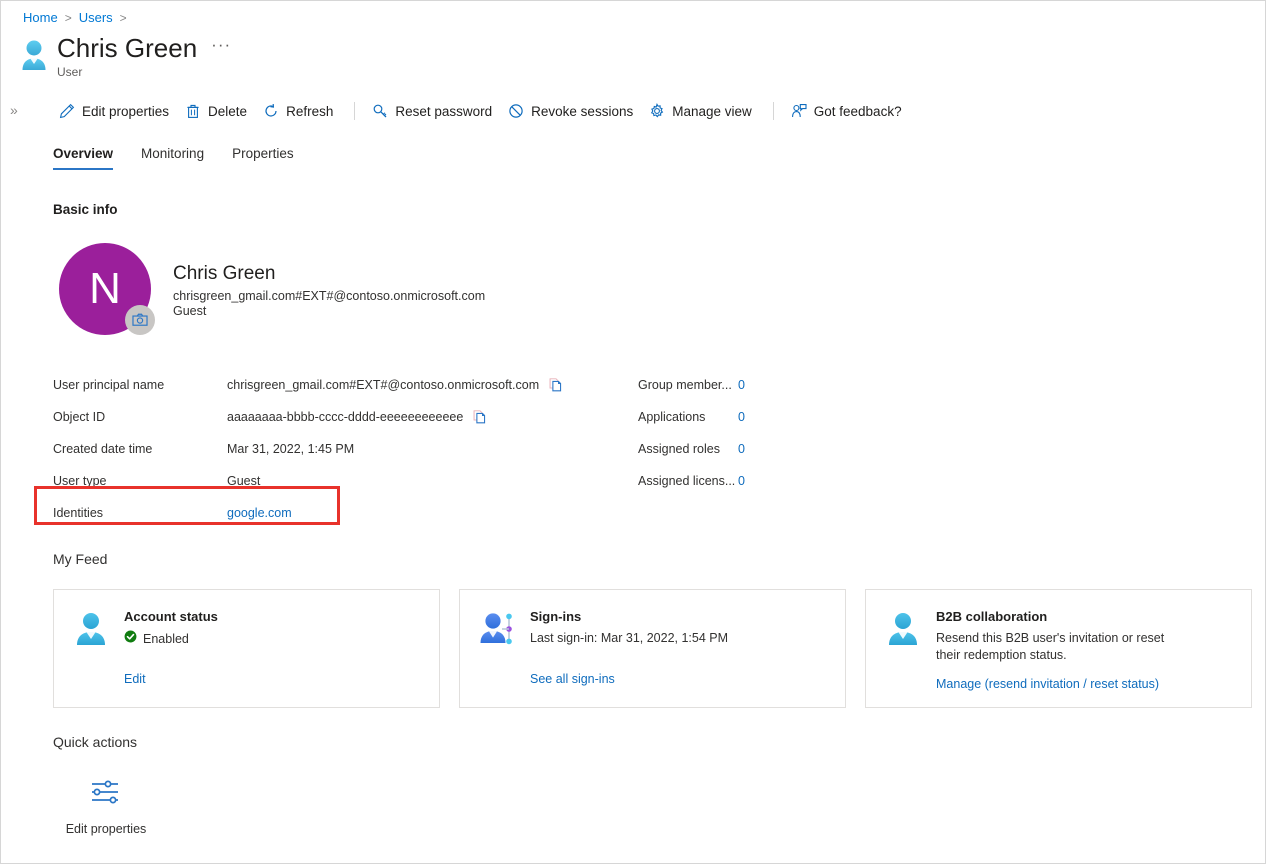 The height and width of the screenshot is (864, 1266). Describe the element at coordinates (788, 481) in the screenshot. I see `property-row-assigned-licenses: Assigned licens... 0` at that location.